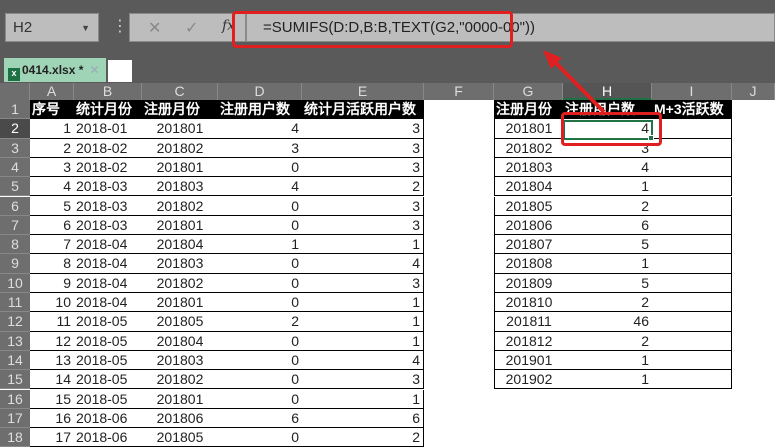 Image resolution: width=775 pixels, height=448 pixels. I want to click on row-header-8: 8, so click(15, 245).